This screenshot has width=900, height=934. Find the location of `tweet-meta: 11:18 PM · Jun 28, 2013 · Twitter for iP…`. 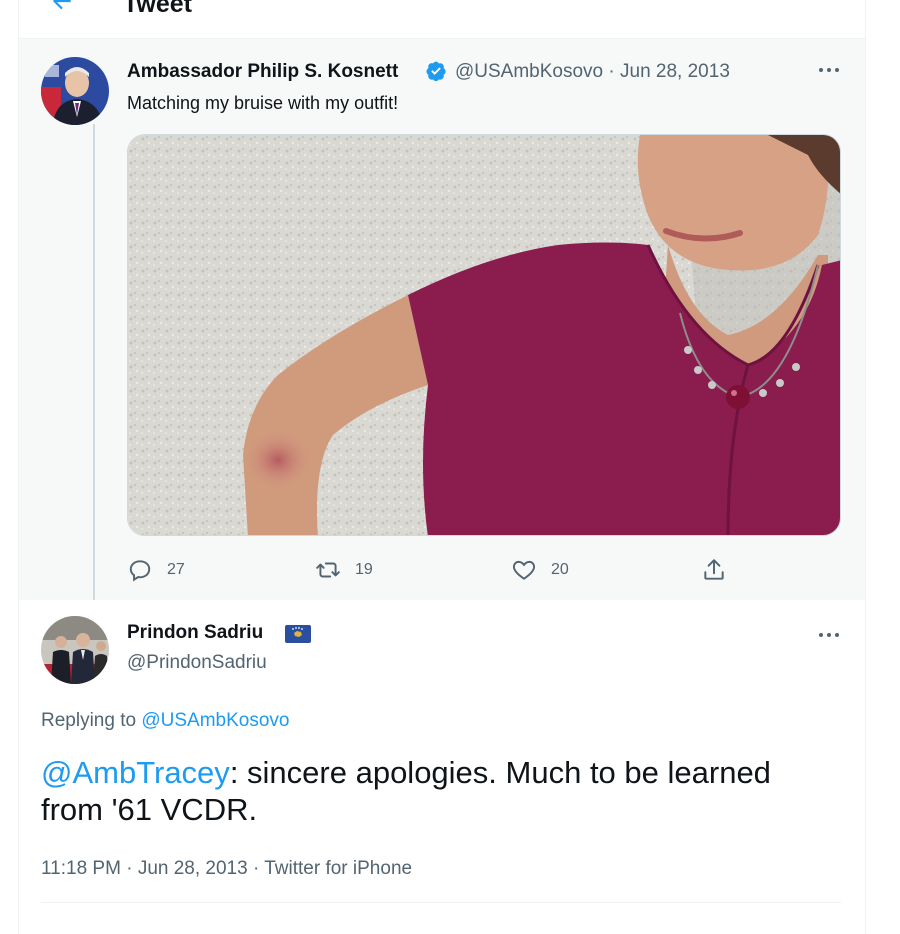

tweet-meta: 11:18 PM · Jun 28, 2013 · Twitter for iP… is located at coordinates (227, 868).